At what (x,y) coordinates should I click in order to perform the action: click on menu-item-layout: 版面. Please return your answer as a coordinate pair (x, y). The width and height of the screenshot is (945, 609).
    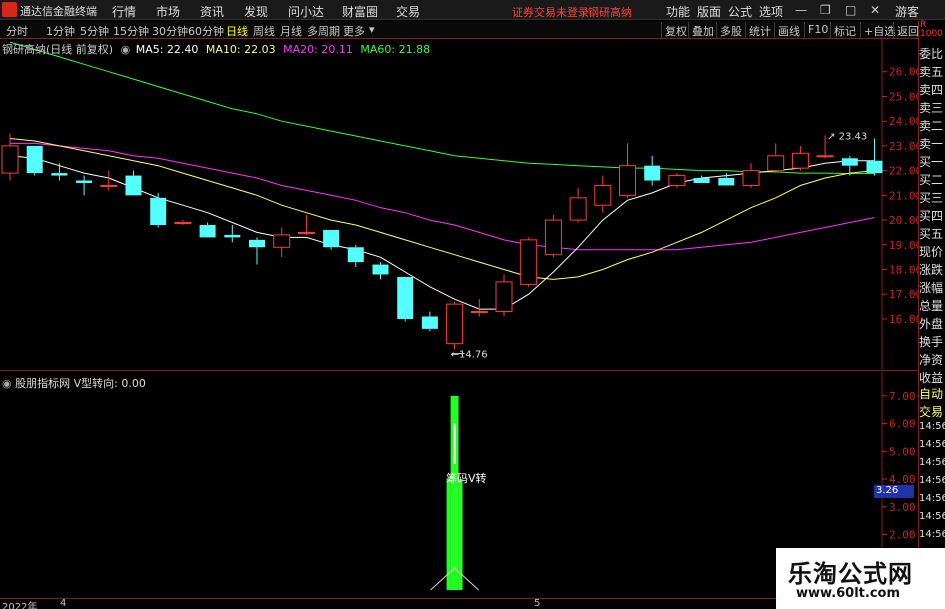
    Looking at the image, I should click on (709, 11).